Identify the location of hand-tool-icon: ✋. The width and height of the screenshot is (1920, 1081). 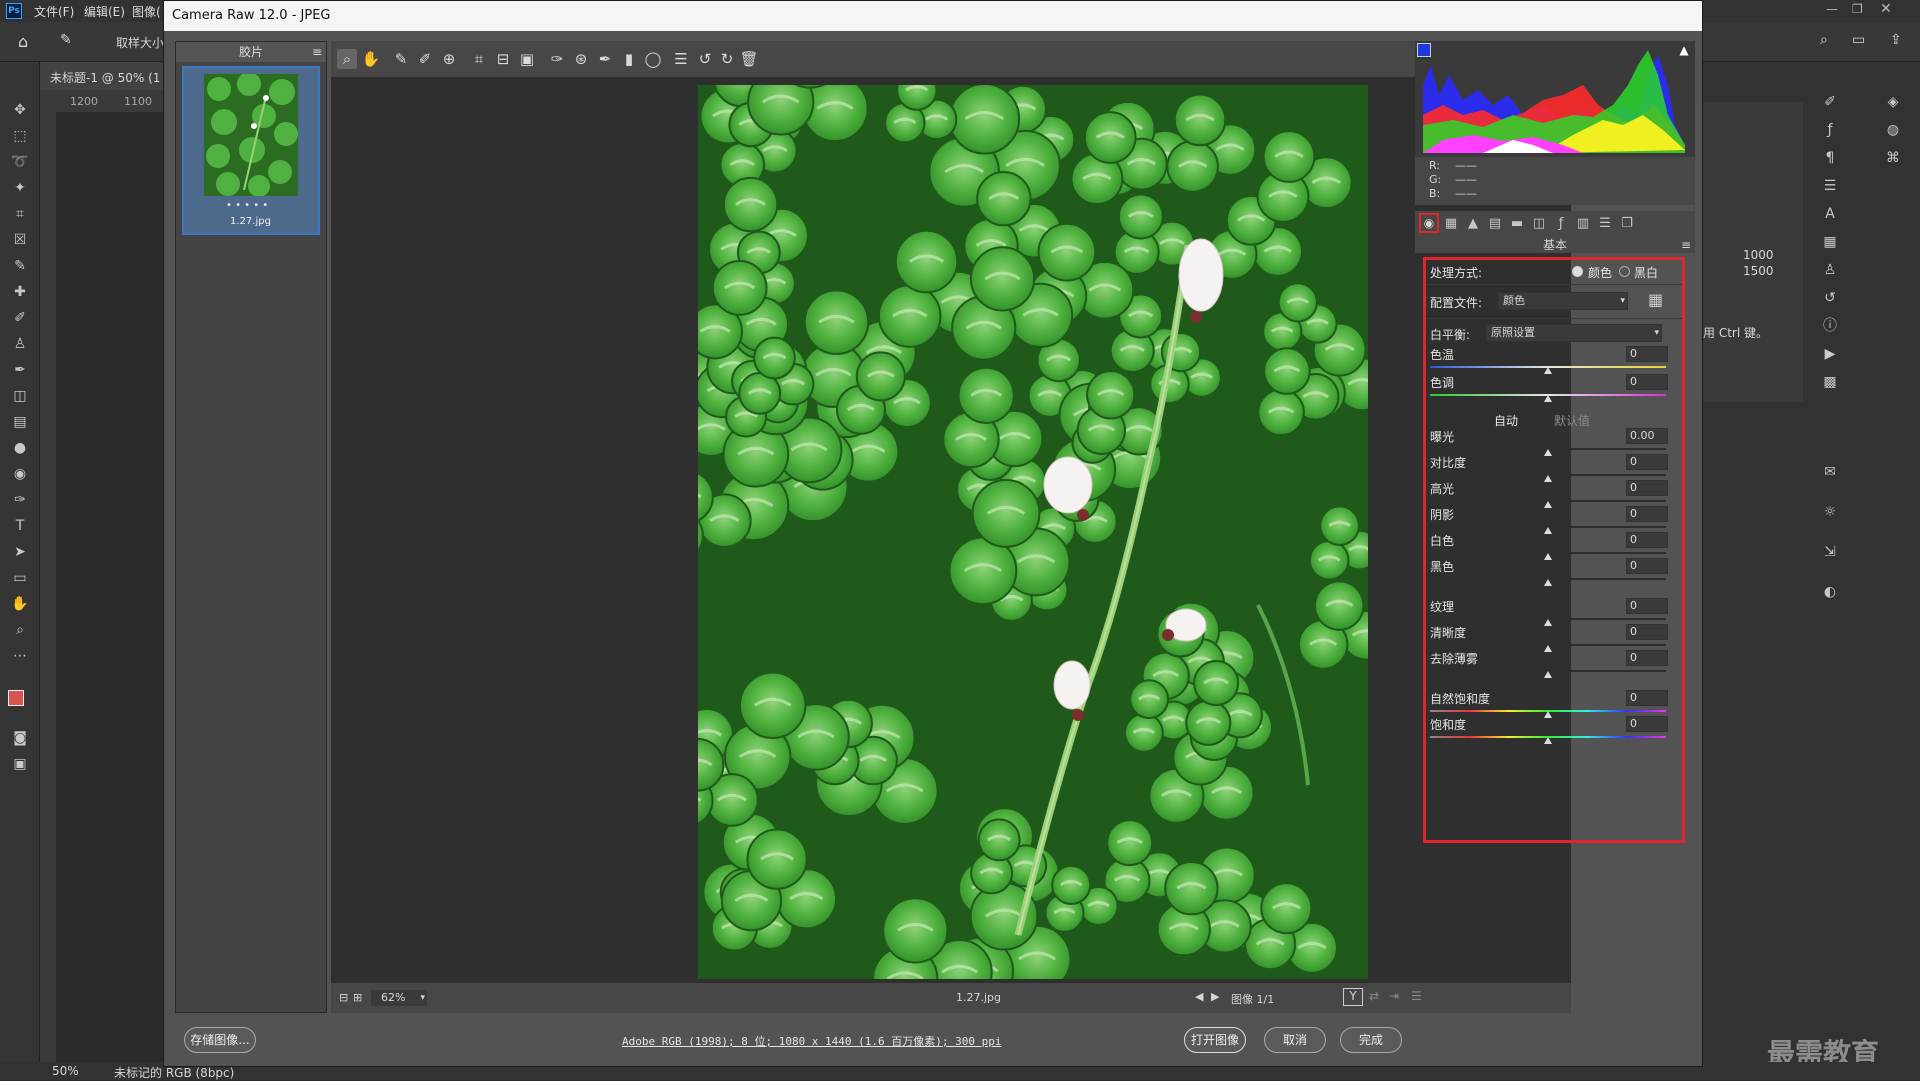
(20, 604).